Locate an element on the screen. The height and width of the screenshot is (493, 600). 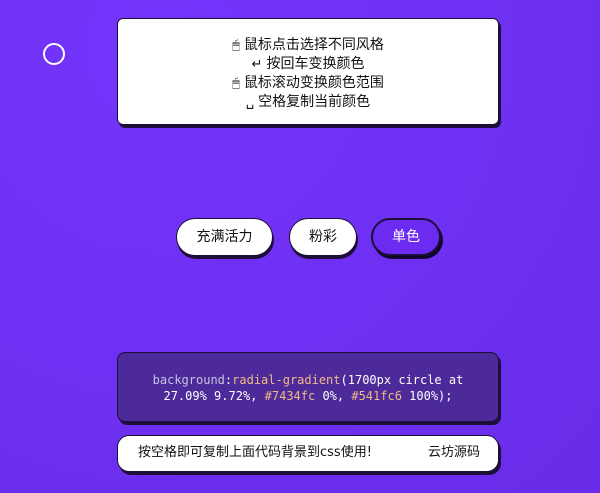
space-key-icon: ␣ is located at coordinates (250, 102).